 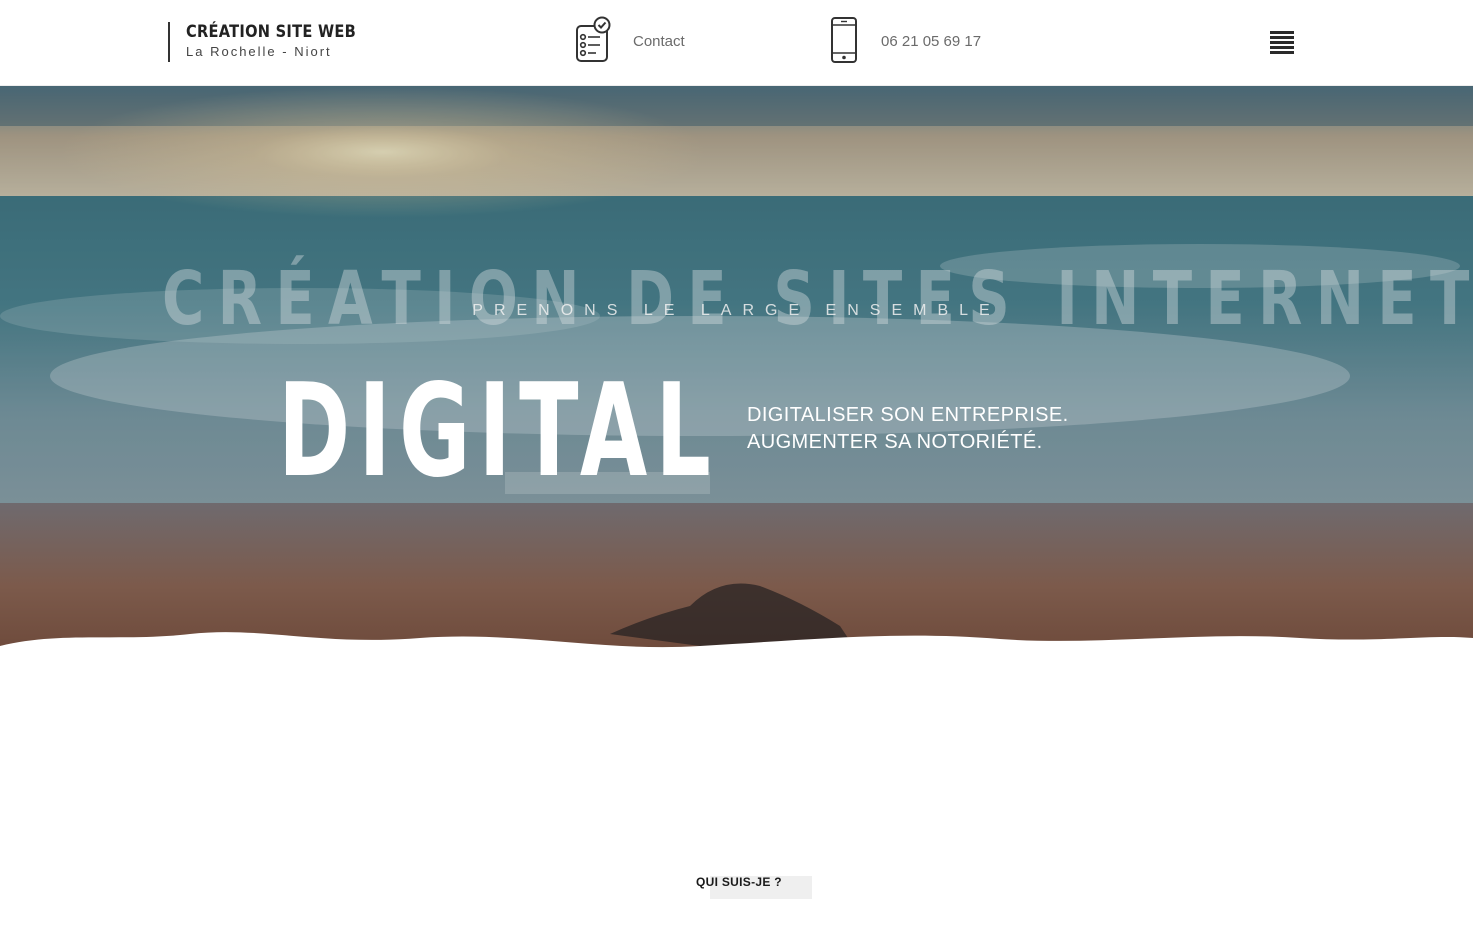 I want to click on contact-link: Contact, so click(x=659, y=41).